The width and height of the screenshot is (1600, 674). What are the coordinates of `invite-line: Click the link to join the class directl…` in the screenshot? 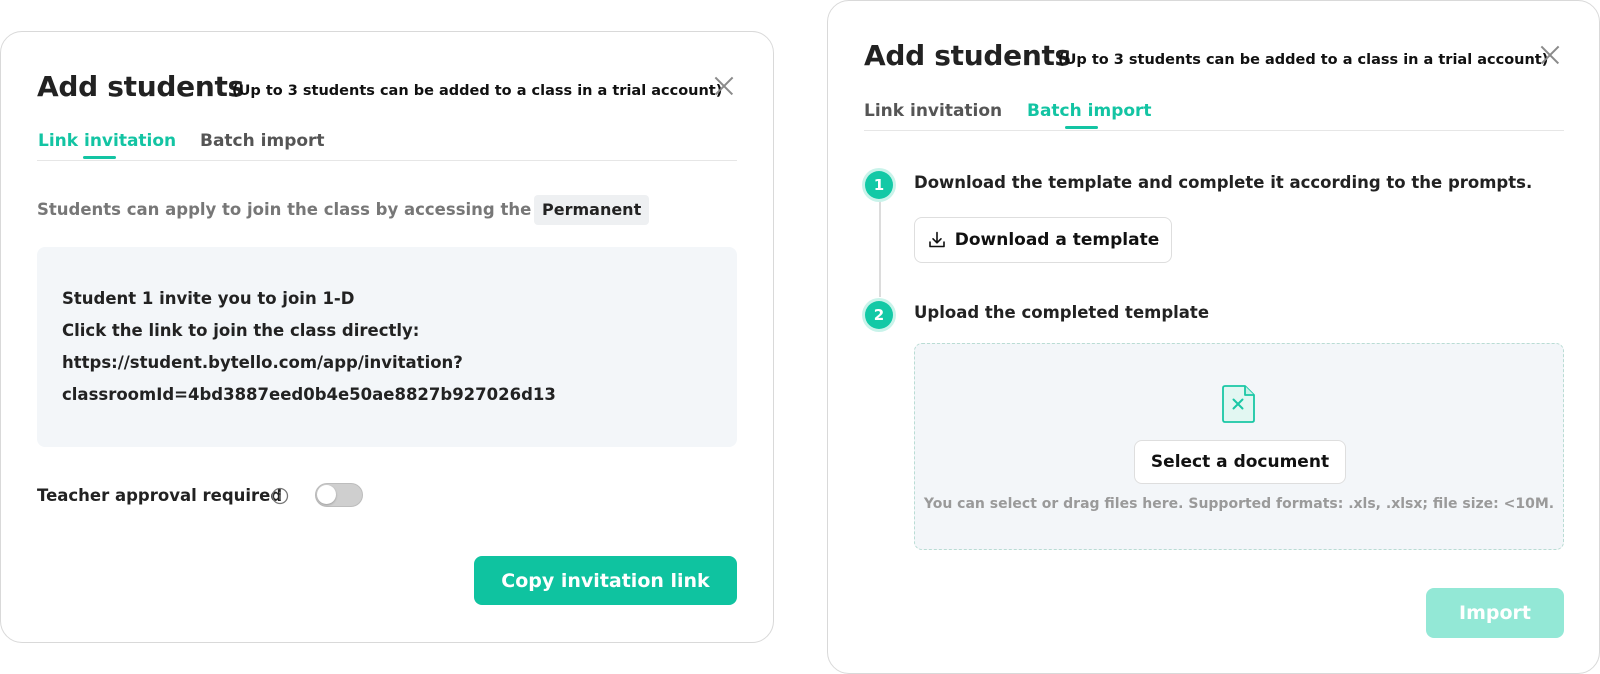 It's located at (241, 330).